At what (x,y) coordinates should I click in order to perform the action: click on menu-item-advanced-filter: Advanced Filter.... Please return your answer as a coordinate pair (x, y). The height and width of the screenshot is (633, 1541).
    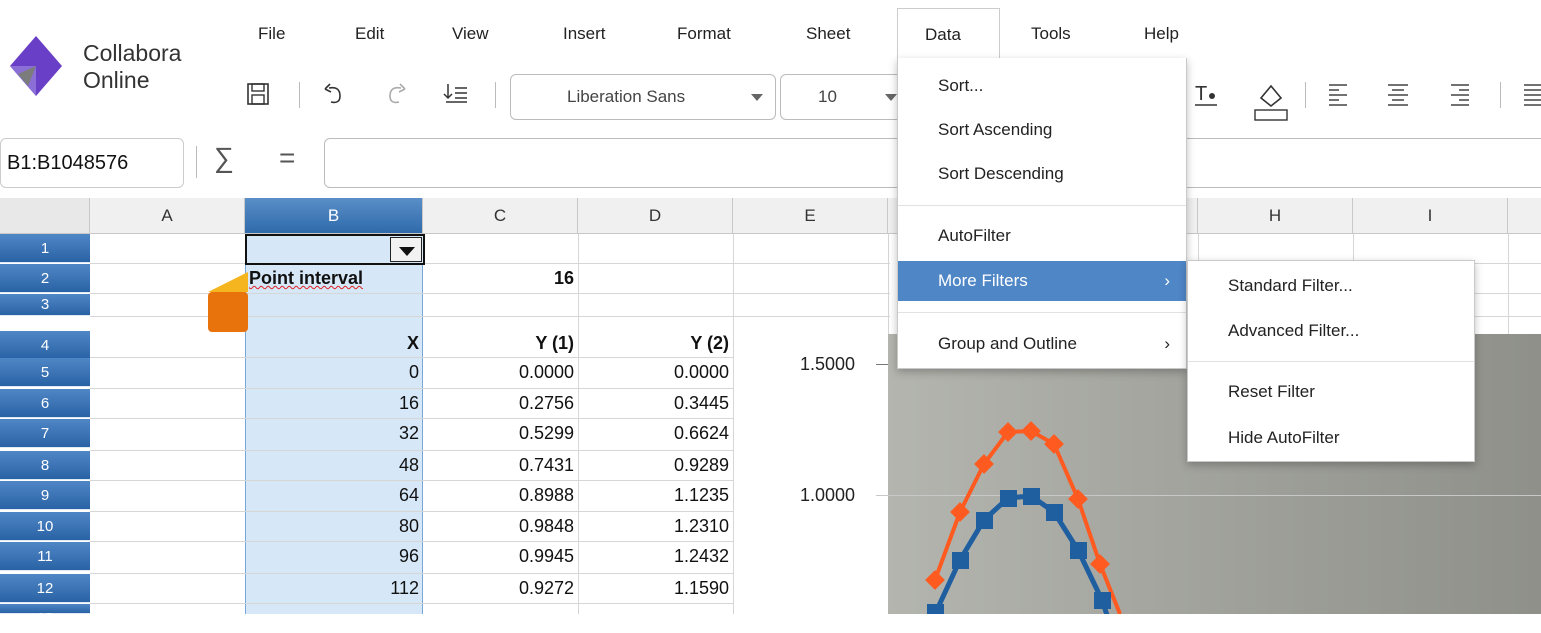
    Looking at the image, I should click on (1331, 331).